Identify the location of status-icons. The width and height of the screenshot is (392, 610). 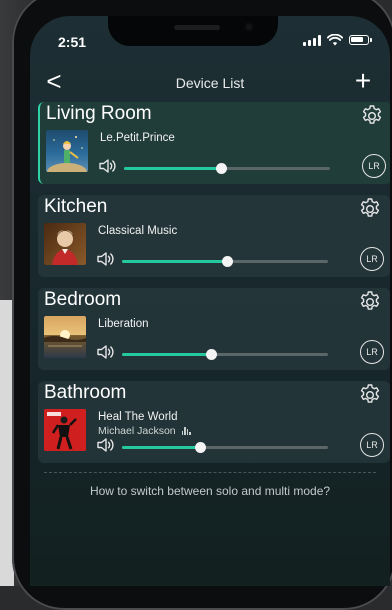
(337, 40).